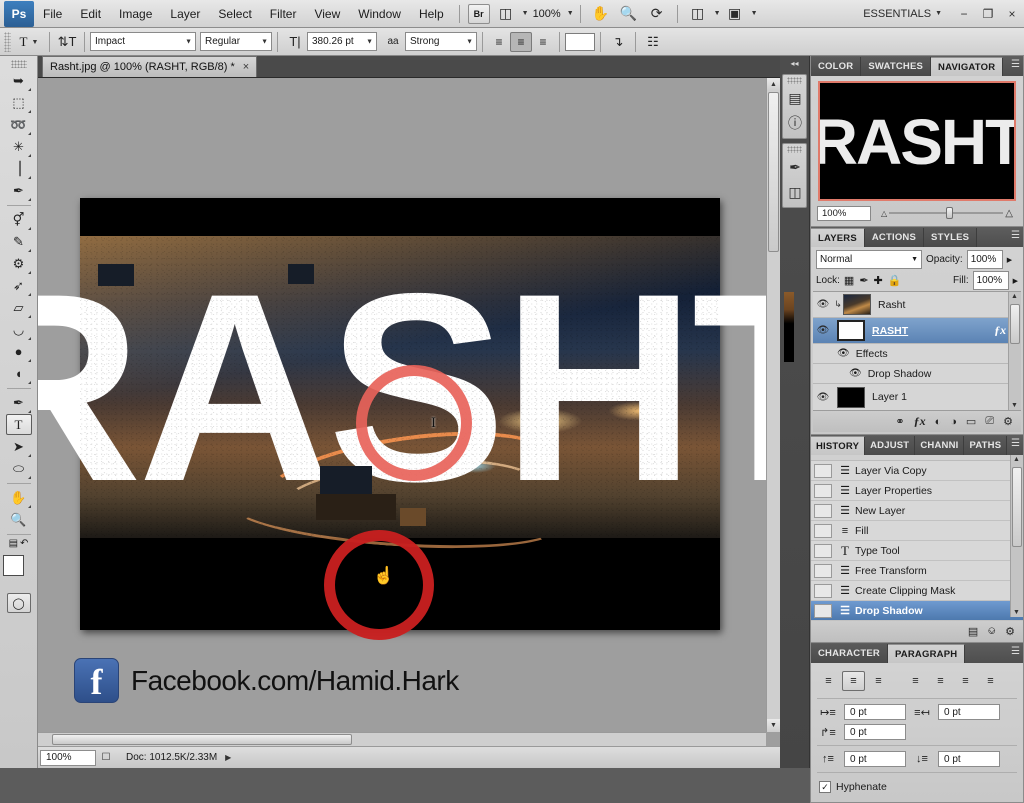 The image size is (1024, 803). I want to click on info-icon: ⓘ, so click(795, 123).